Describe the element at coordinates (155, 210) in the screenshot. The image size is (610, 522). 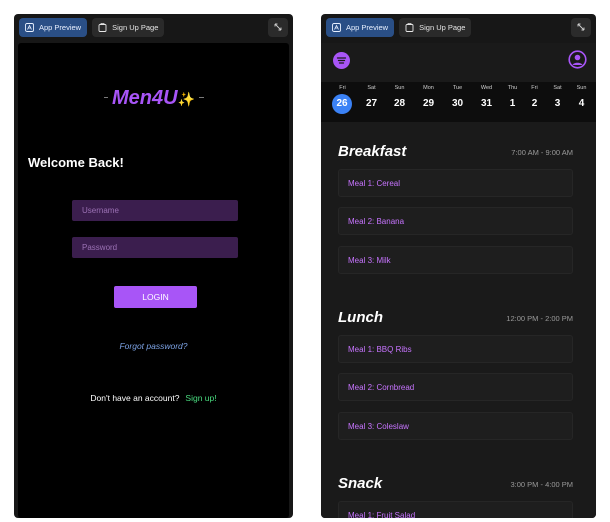
I see `username-input` at that location.